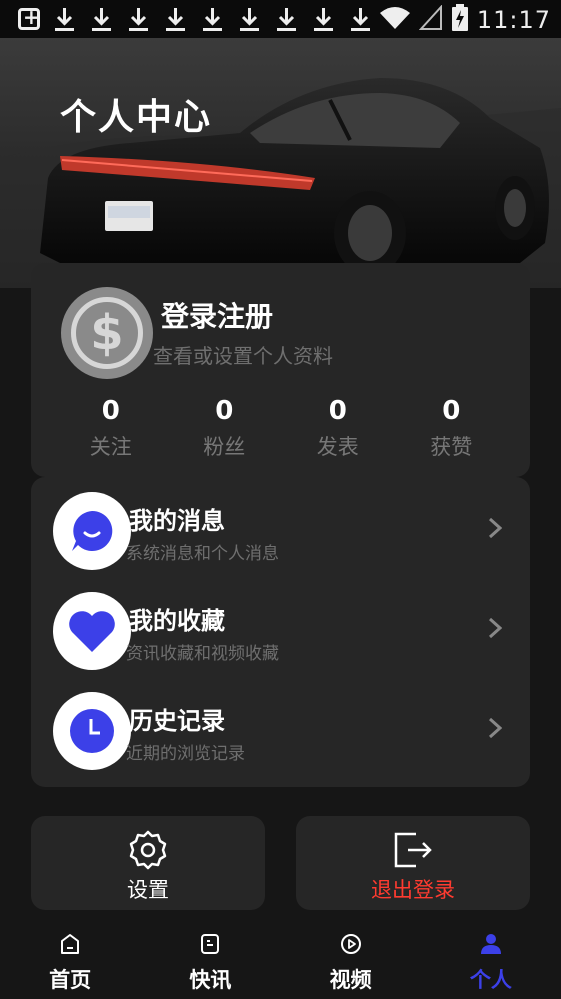 This screenshot has width=561, height=999. What do you see at coordinates (110, 447) in the screenshot?
I see `stat-label: 关注` at bounding box center [110, 447].